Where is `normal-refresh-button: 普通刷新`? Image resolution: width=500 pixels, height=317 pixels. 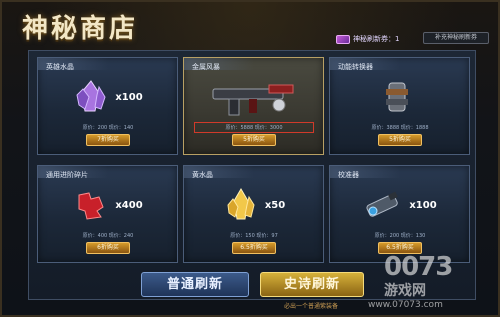
normal-refresh-button: 普通刷新 is located at coordinates (195, 284).